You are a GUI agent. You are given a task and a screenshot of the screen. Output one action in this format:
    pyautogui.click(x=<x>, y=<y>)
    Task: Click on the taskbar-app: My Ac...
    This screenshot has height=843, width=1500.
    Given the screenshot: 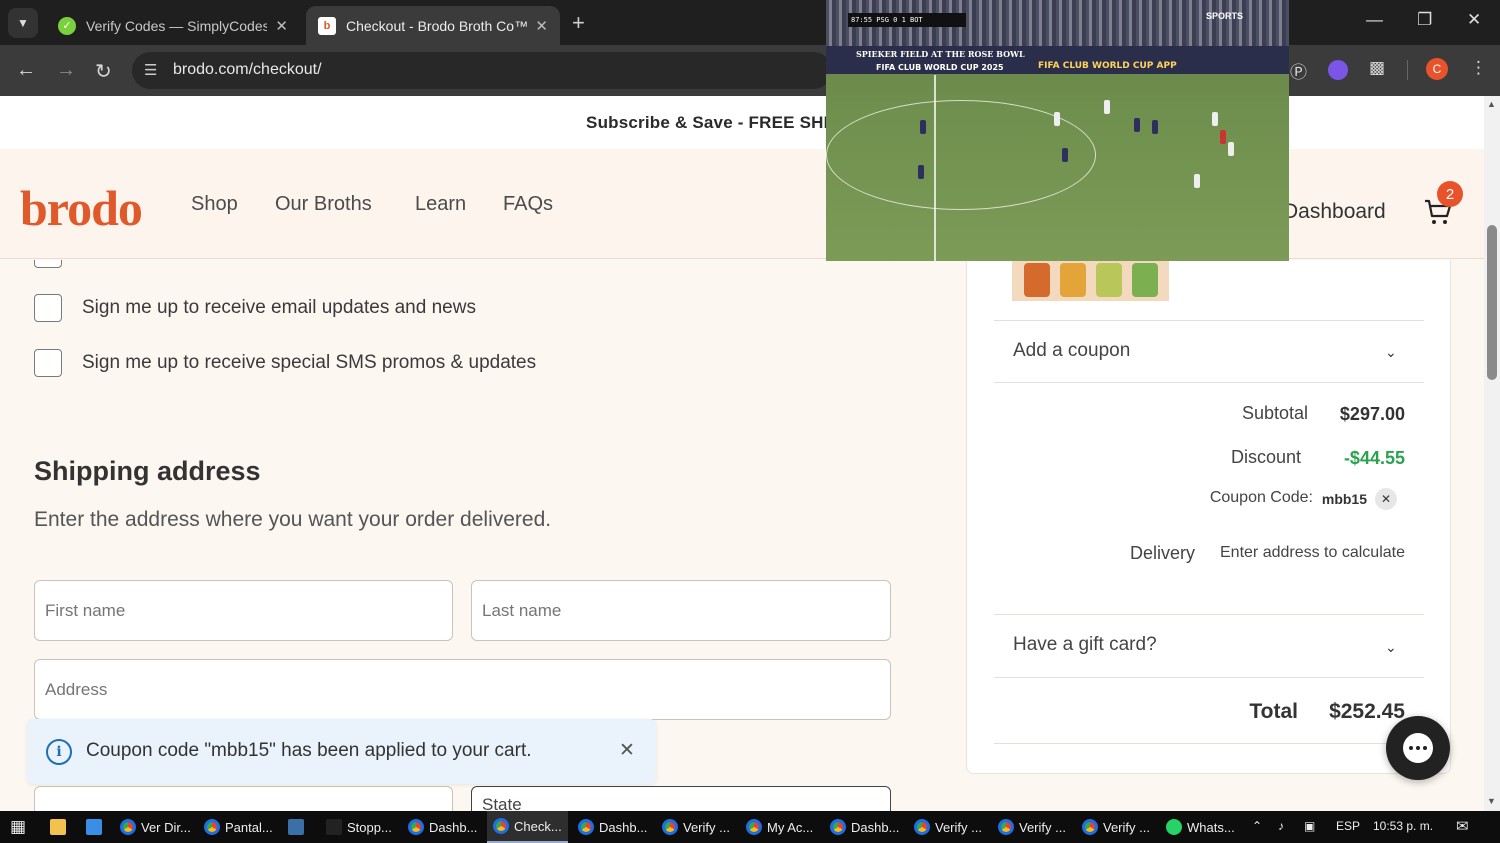 What is the action you would take?
    pyautogui.click(x=779, y=827)
    